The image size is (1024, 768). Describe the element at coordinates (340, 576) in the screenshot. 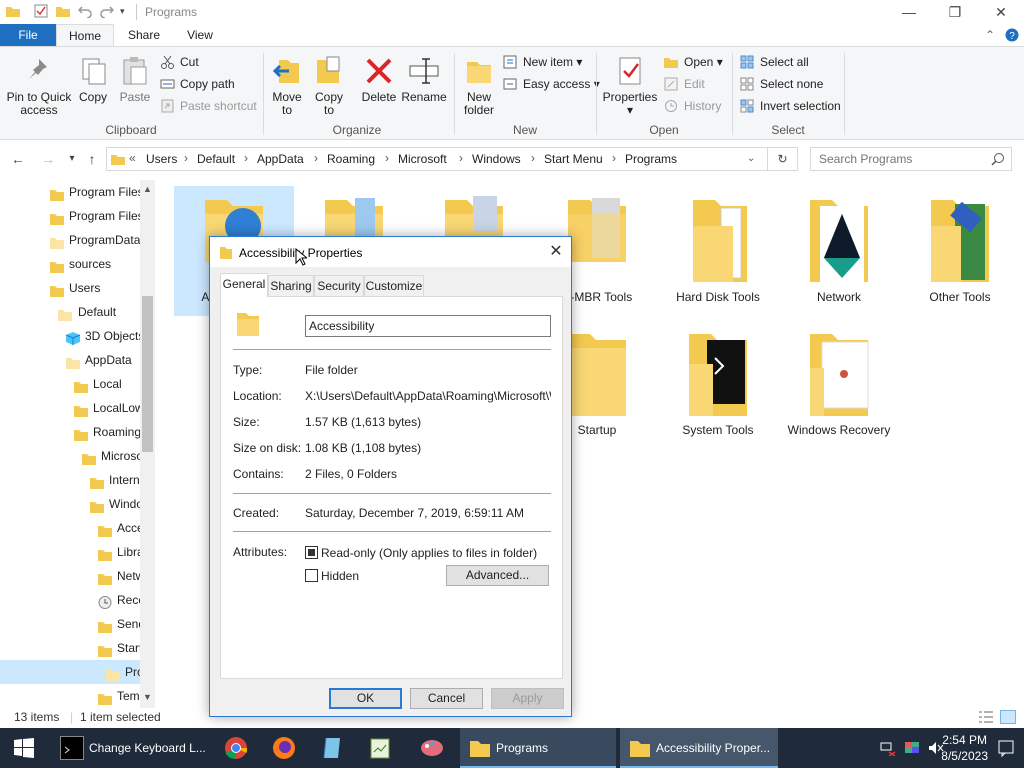

I see `hidden-label: Hidden` at that location.